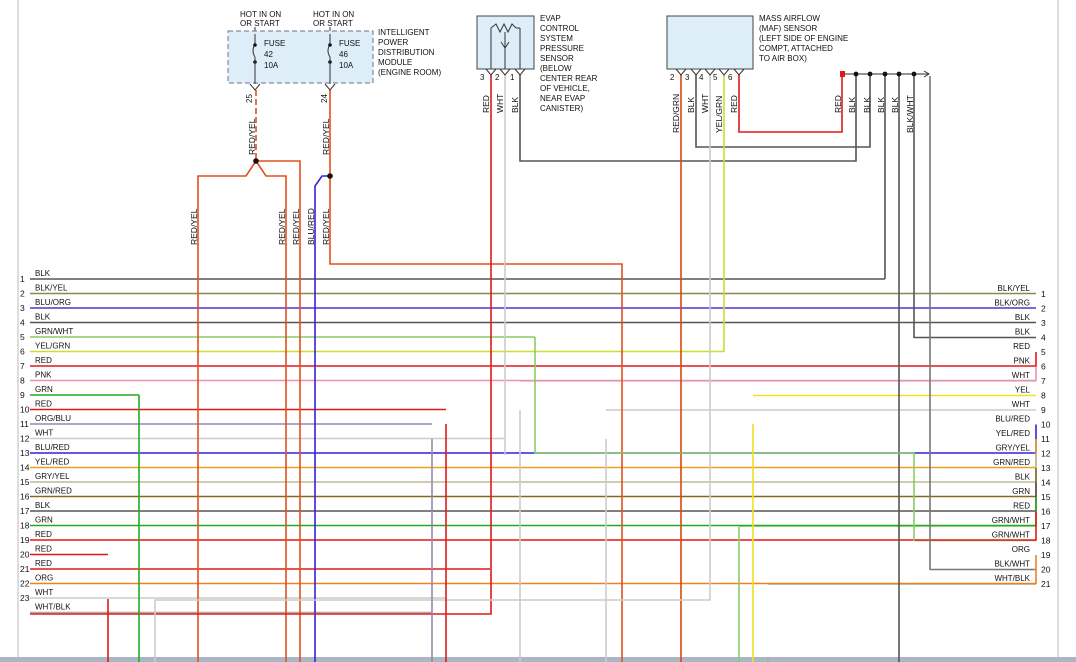 The width and height of the screenshot is (1076, 662). I want to click on maf-label-0: MASS AIRFLOW, so click(789, 18).